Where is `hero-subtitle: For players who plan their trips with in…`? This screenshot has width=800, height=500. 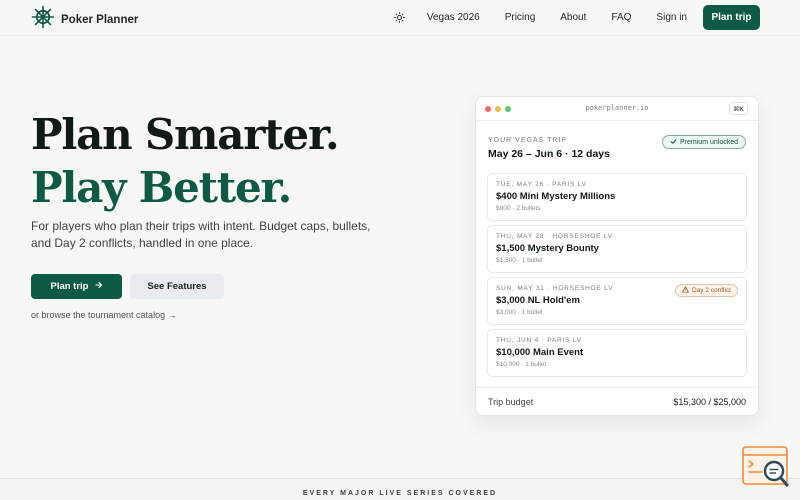 hero-subtitle: For players who plan their trips with in… is located at coordinates (201, 234).